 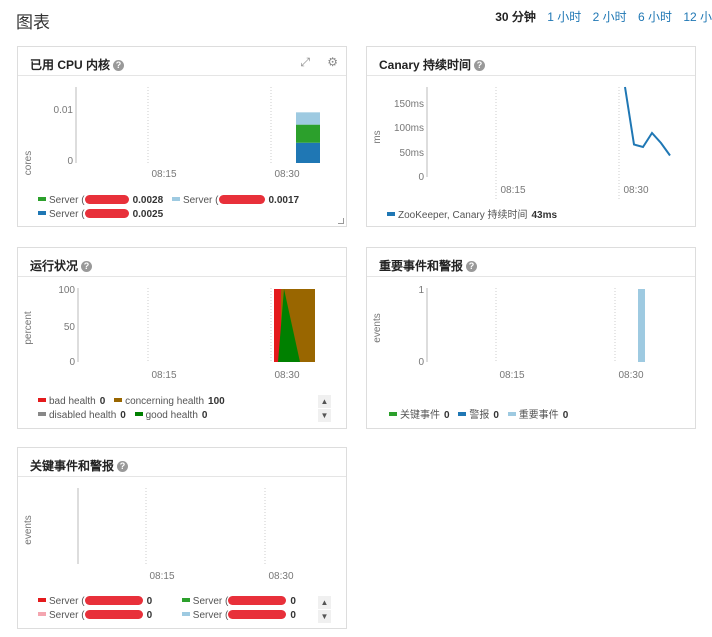 I want to click on legend-item: Server ( 0.0028, so click(x=100, y=201).